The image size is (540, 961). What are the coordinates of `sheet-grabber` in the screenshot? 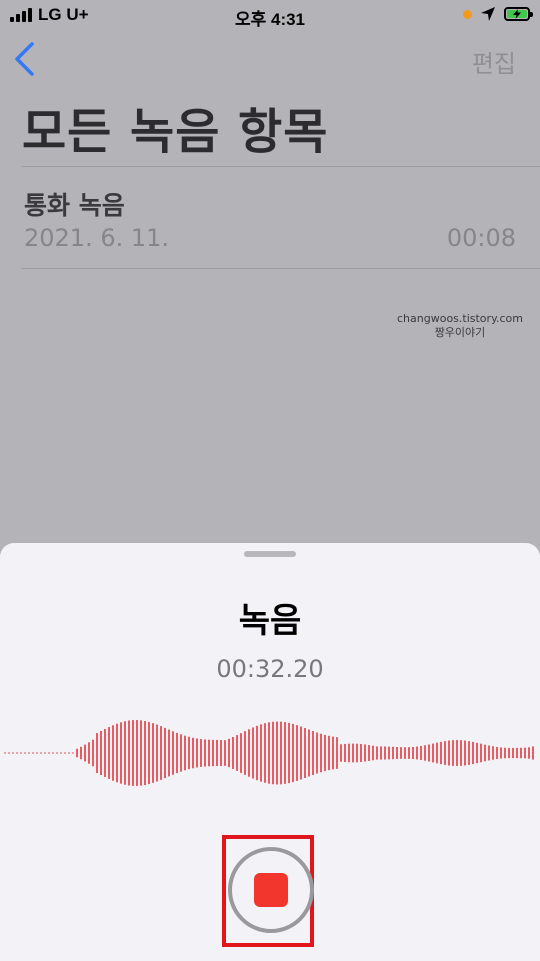 It's located at (270, 554).